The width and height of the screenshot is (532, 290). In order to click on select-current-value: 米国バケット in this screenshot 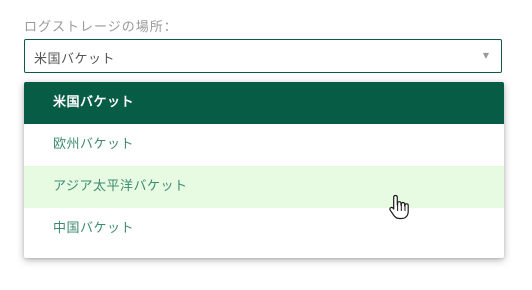, I will do `click(75, 59)`.